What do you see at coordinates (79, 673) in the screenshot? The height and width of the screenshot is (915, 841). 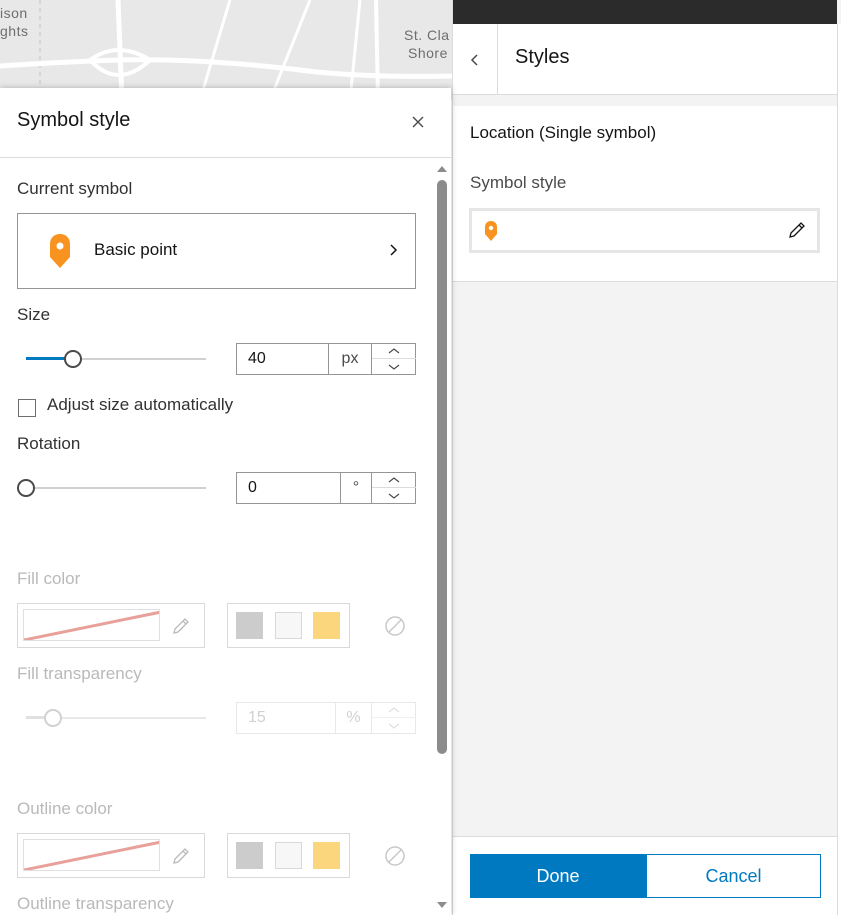 I see `fill-transparency-label: Fill transparency` at bounding box center [79, 673].